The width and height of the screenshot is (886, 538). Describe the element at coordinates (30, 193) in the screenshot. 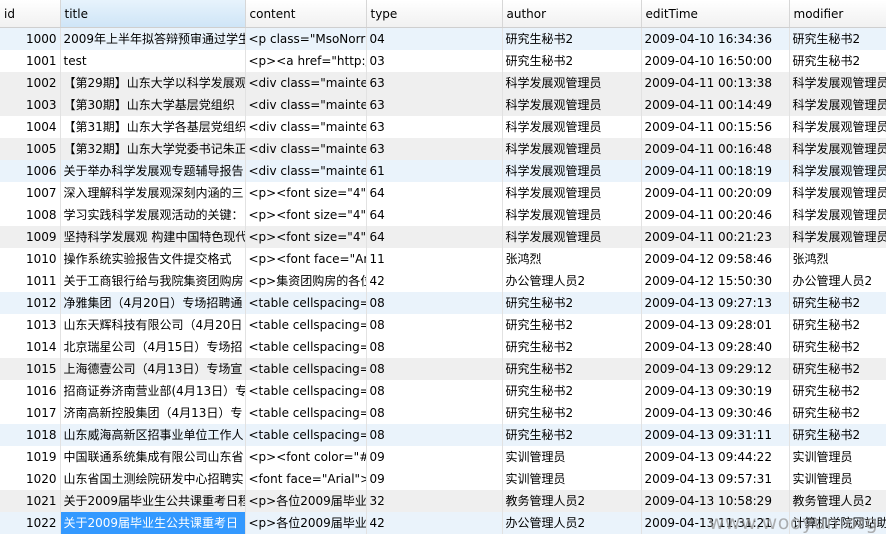

I see `id-cell: 1007` at that location.